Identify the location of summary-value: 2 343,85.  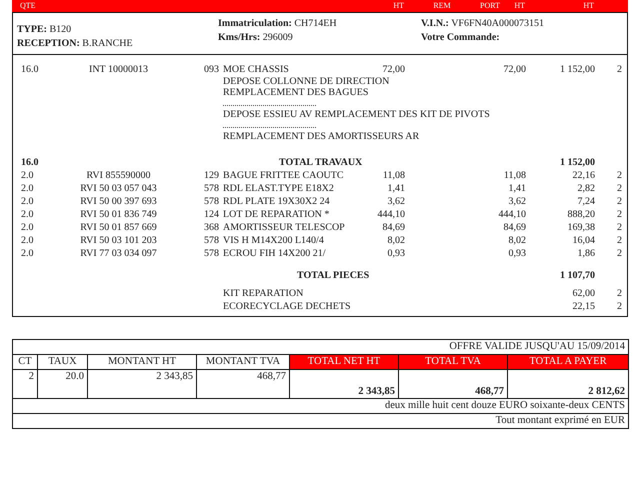
(344, 384).